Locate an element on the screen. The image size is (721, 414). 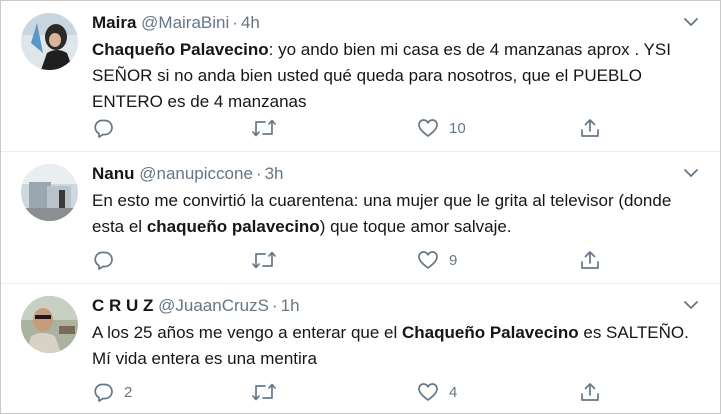
display-name: Maira is located at coordinates (114, 22).